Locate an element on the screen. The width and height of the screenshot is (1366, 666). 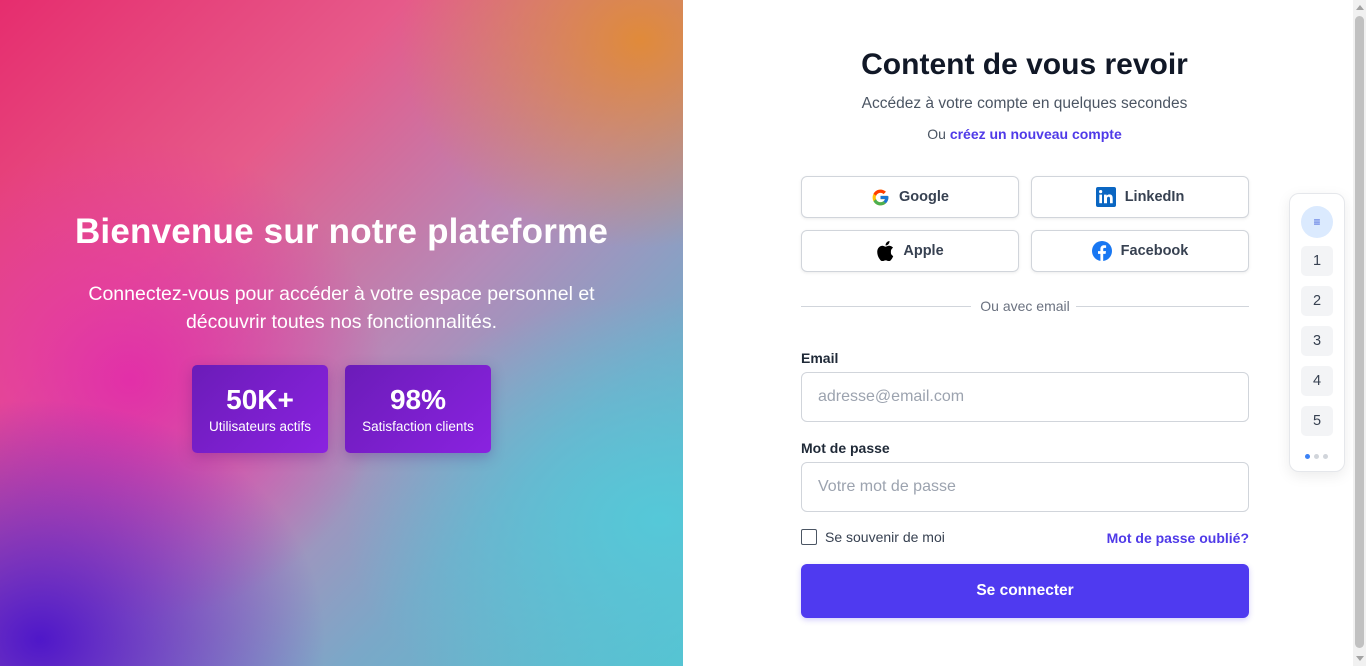
apple-login-button: Apple is located at coordinates (910, 251).